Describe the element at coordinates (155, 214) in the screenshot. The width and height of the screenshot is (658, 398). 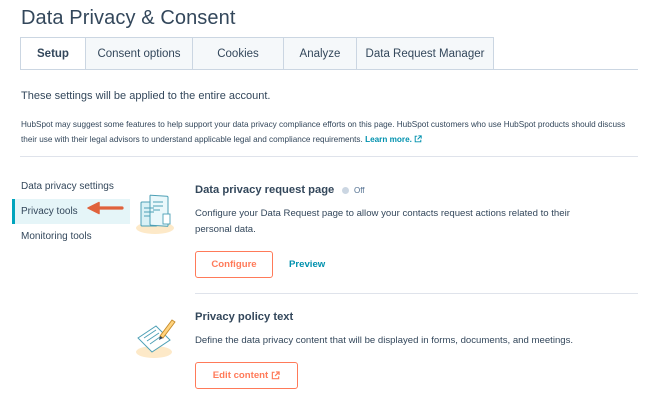
I see `request-page-illustration-icon` at that location.